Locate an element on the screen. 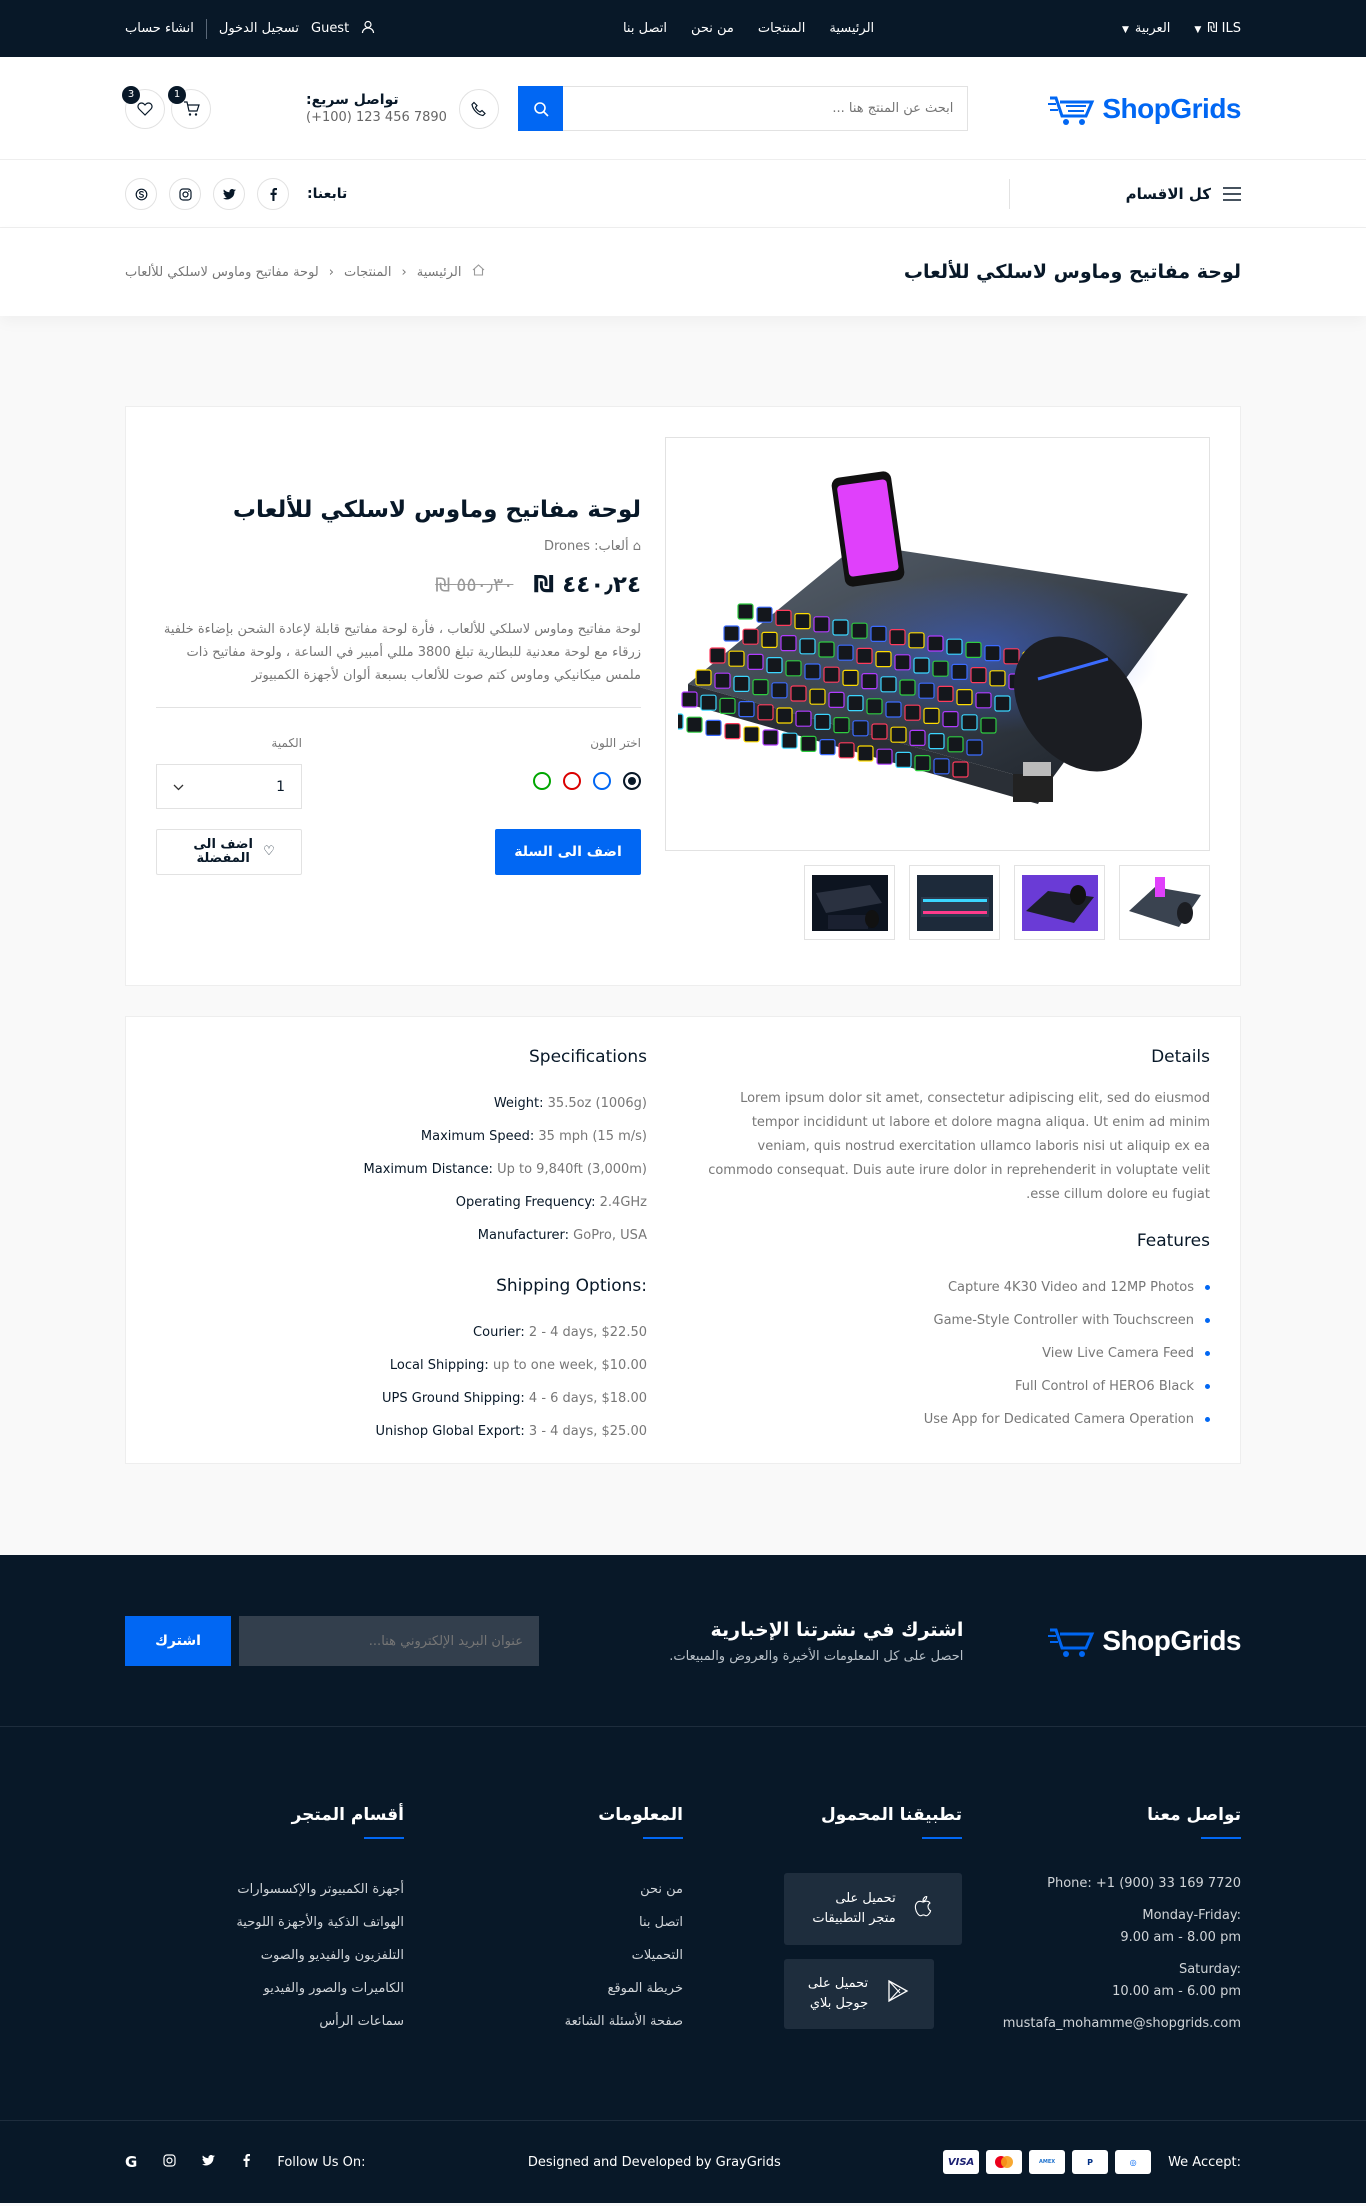  topnav-products: المنتجات is located at coordinates (782, 28).